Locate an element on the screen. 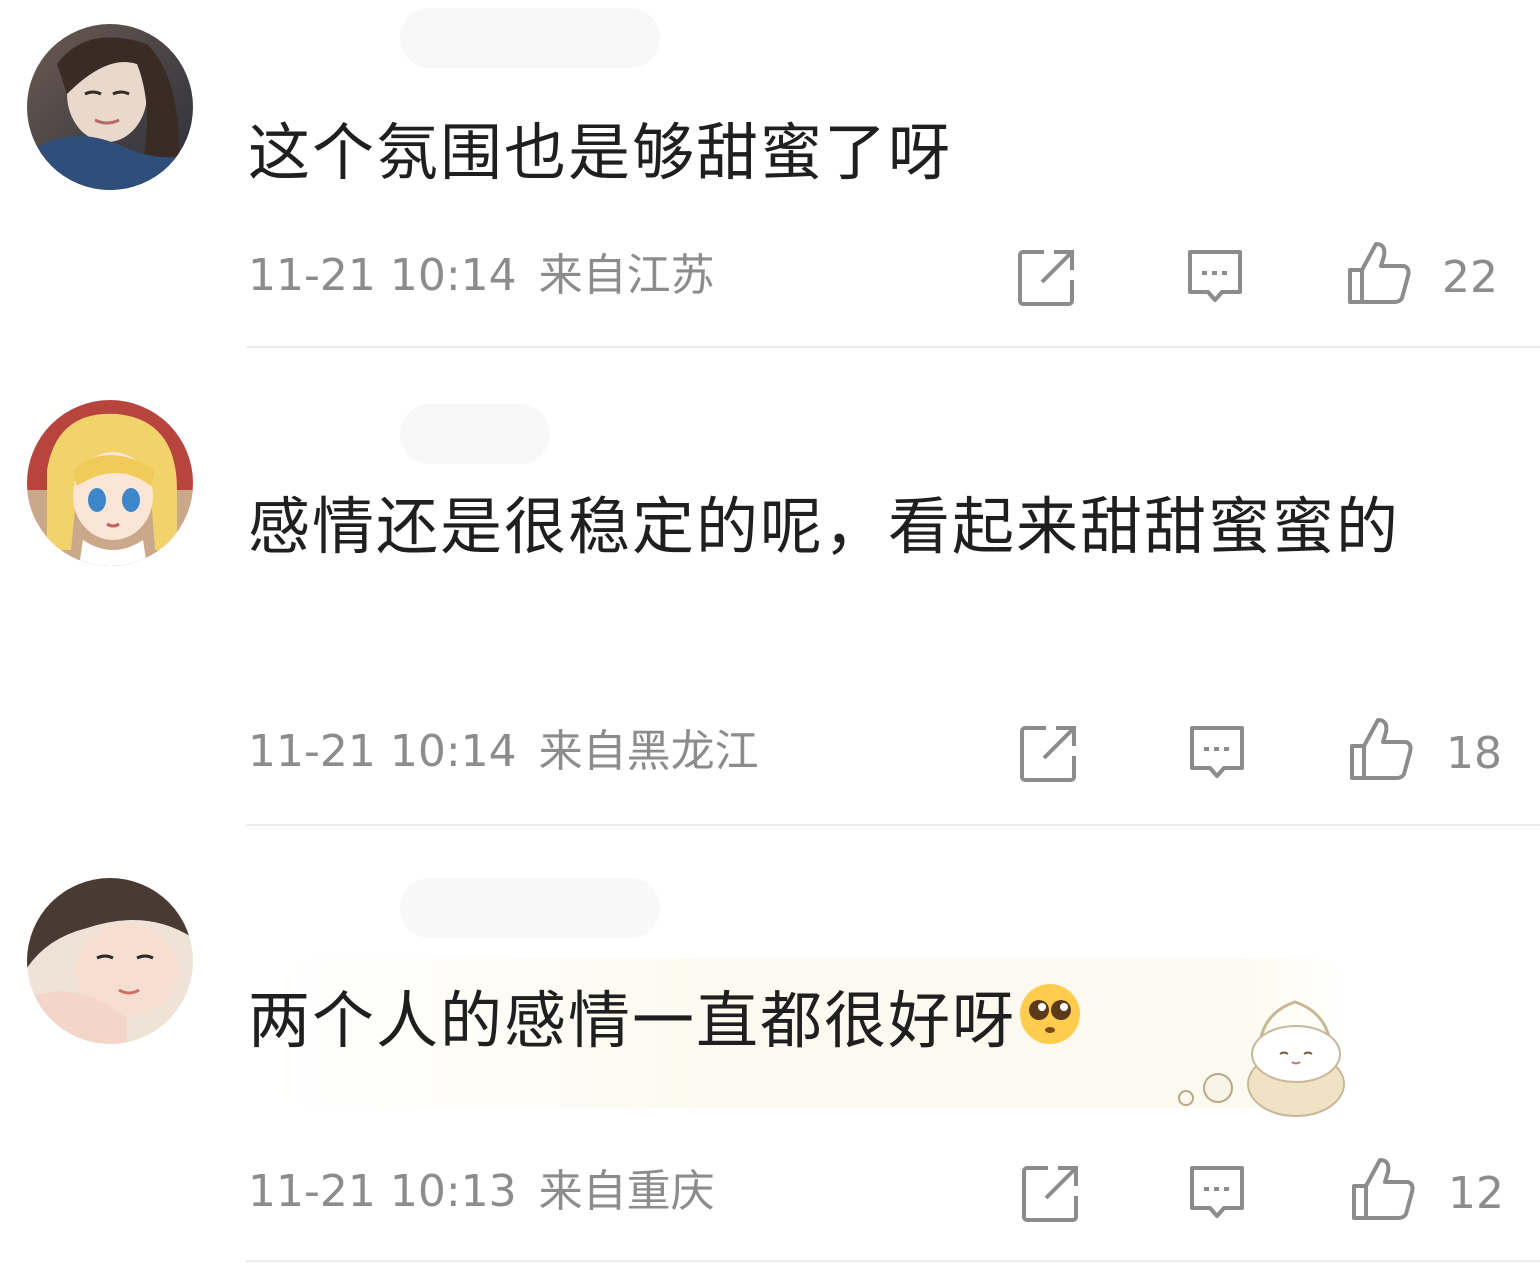 The height and width of the screenshot is (1263, 1540). comment-text: 感情还是很稳定的呢，看起来甜甜蜜蜜的 is located at coordinates (824, 526).